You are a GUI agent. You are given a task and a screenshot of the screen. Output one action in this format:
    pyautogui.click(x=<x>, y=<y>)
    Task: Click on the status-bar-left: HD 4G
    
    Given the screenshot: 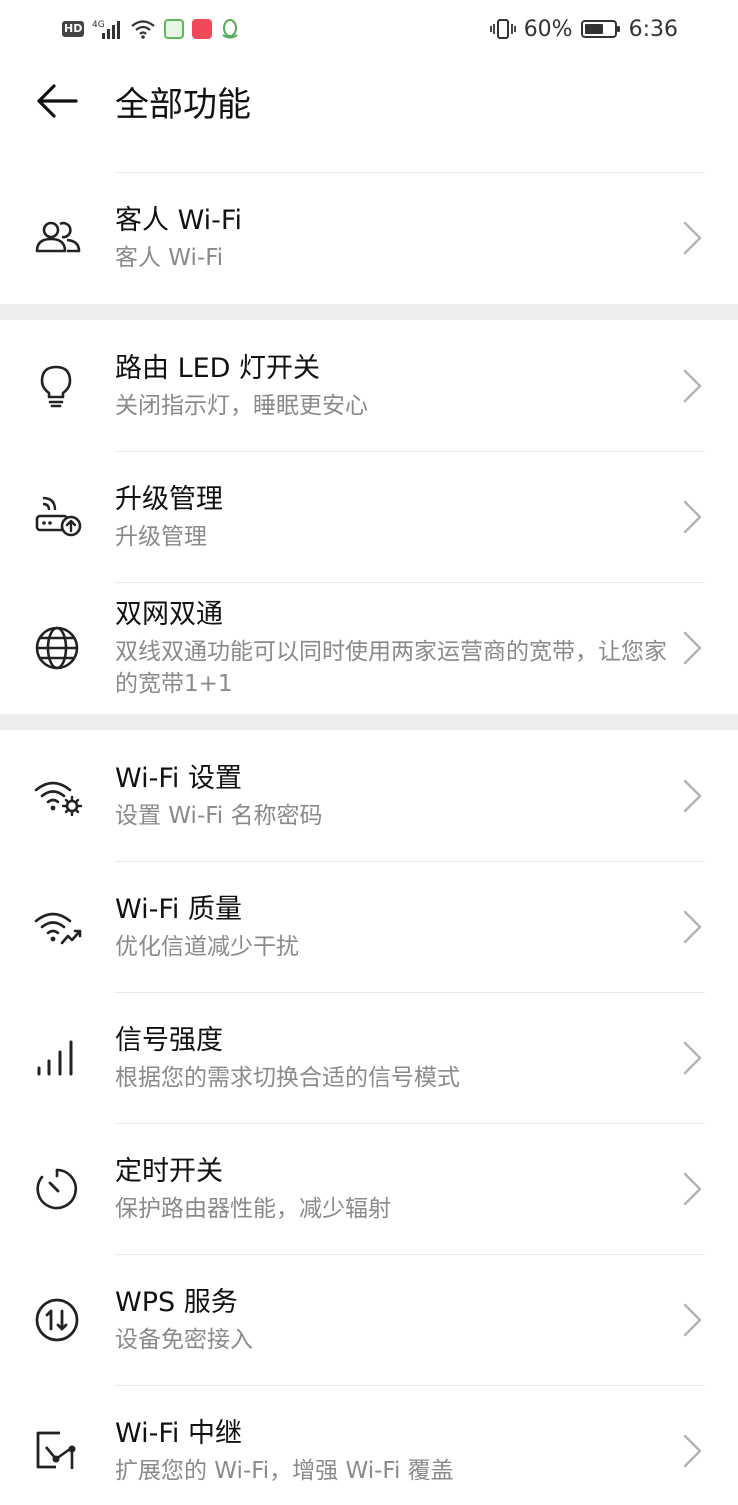 What is the action you would take?
    pyautogui.click(x=151, y=29)
    